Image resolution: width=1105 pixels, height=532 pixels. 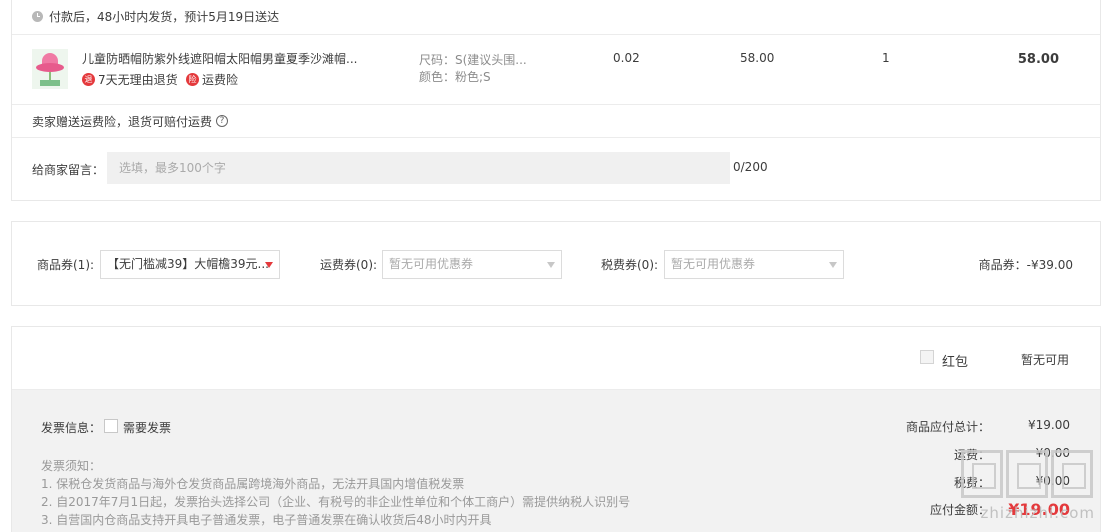 I want to click on tax-coupon-value: 暂无可用优惠券, so click(x=713, y=264).